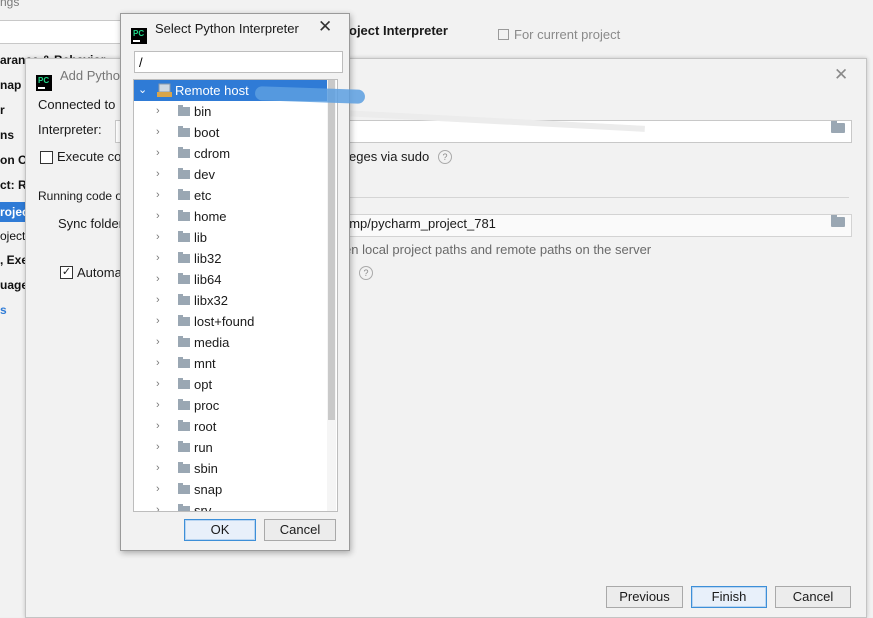 The width and height of the screenshot is (873, 618). Describe the element at coordinates (230, 195) in the screenshot. I see `tree-folder-item: › etc` at that location.